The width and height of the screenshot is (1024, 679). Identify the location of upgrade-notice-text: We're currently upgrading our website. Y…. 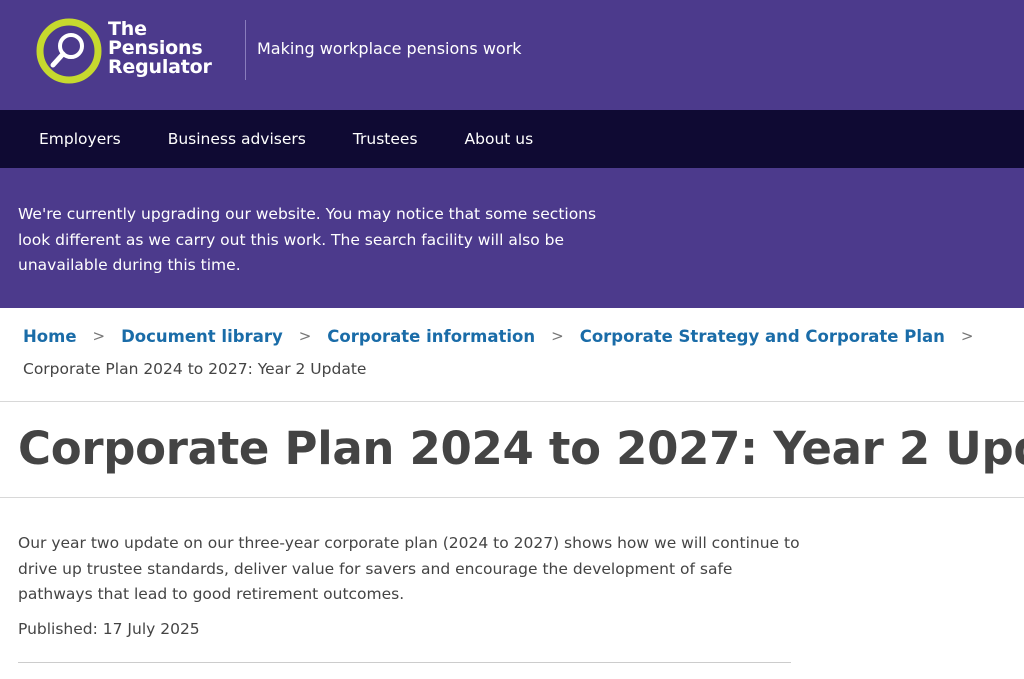
(307, 239).